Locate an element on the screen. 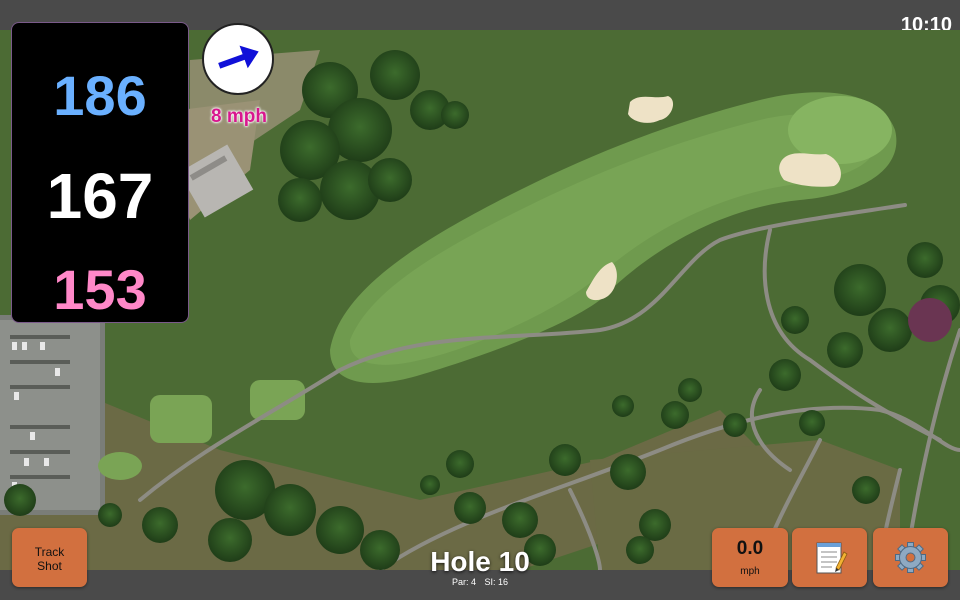 Image resolution: width=960 pixels, height=600 pixels. settings-button is located at coordinates (910, 557).